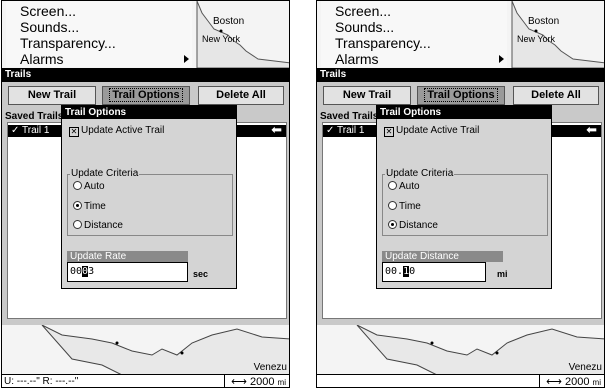 The image size is (606, 390). What do you see at coordinates (502, 274) in the screenshot?
I see `update-distance-unit: mi` at bounding box center [502, 274].